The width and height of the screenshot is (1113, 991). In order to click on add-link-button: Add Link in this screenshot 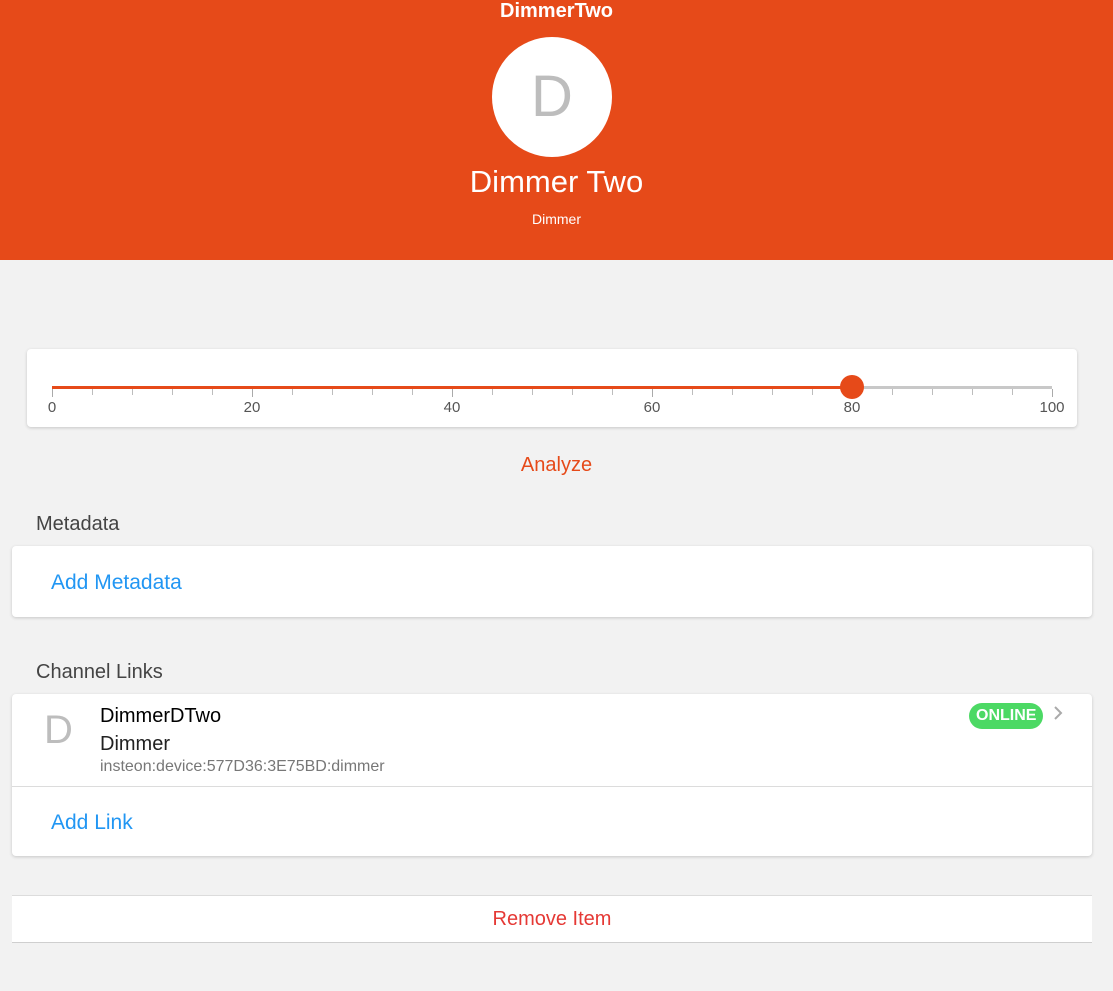, I will do `click(92, 823)`.